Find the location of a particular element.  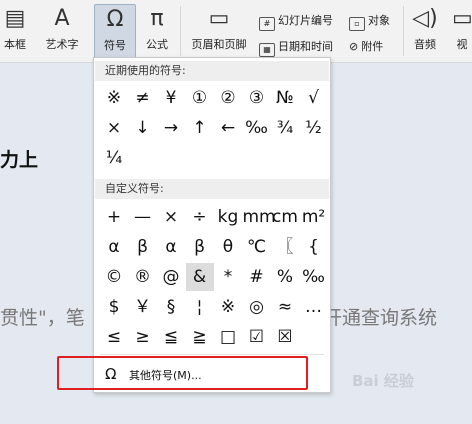

symbol-cell: % is located at coordinates (285, 277).